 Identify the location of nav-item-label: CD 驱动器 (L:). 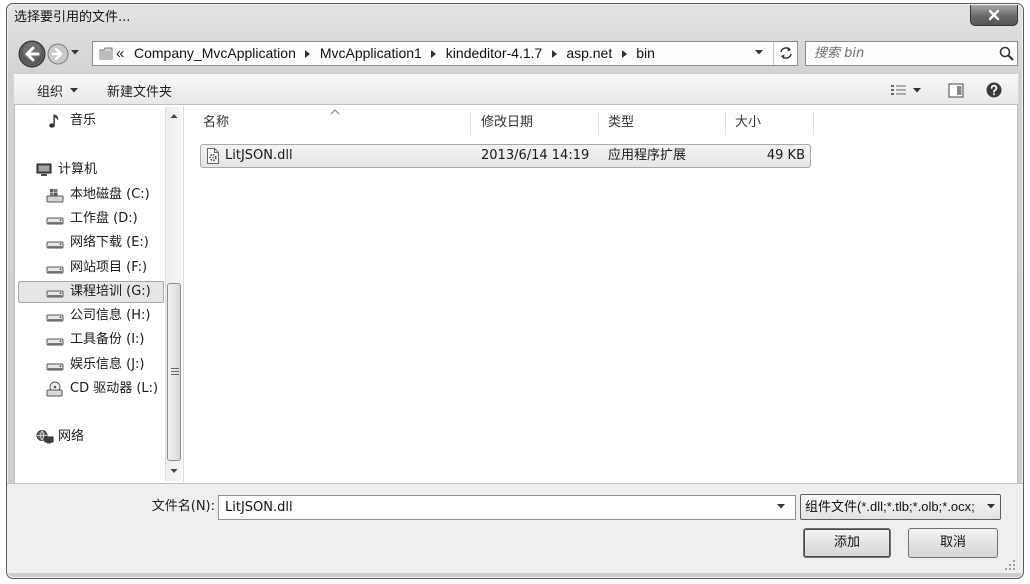
(114, 388).